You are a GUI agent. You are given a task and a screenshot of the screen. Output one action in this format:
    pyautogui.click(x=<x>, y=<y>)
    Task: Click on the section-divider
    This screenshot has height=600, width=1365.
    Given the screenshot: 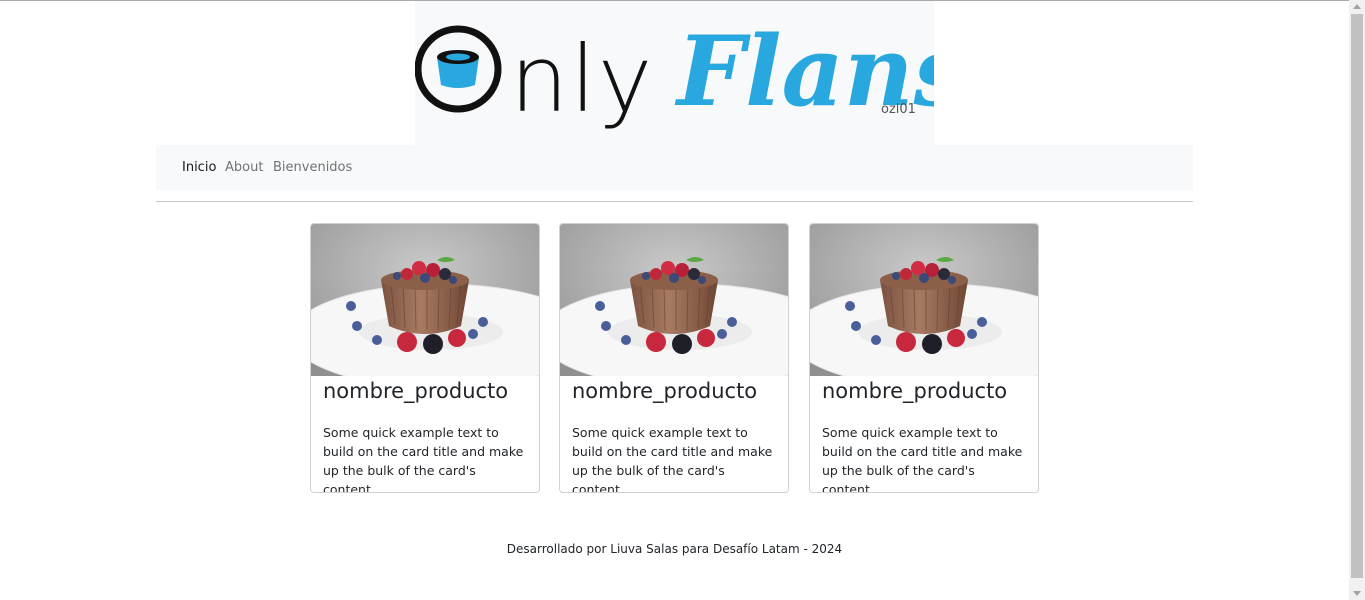 What is the action you would take?
    pyautogui.click(x=674, y=201)
    